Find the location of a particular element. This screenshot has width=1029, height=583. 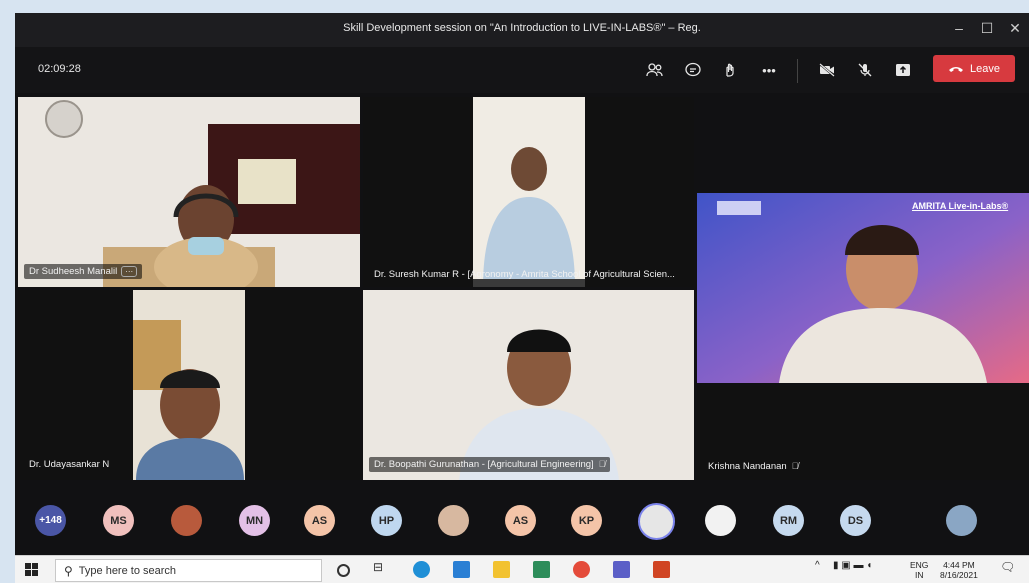

more-participants-count: +148 is located at coordinates (50, 520).